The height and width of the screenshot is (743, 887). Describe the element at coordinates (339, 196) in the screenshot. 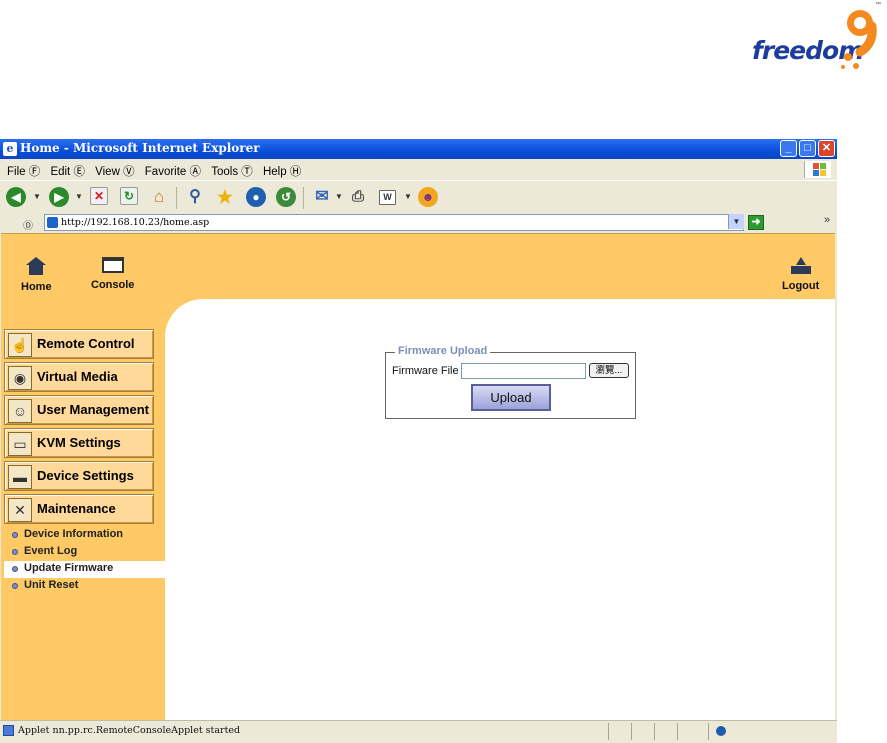

I see `mail-dropdown-icon: ▼` at that location.